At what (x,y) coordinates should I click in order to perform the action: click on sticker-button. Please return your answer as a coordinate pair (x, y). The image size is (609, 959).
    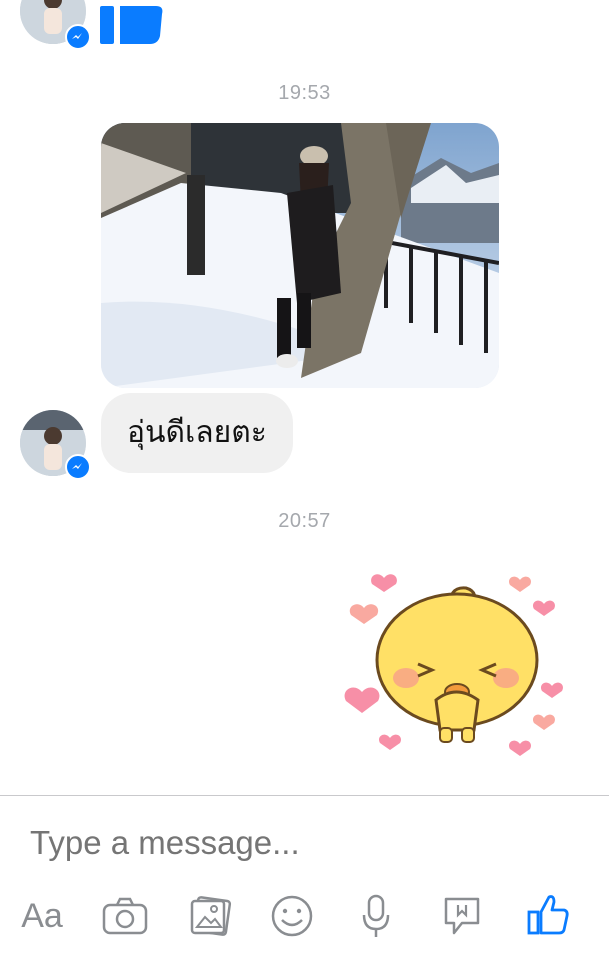
    Looking at the image, I should click on (462, 916).